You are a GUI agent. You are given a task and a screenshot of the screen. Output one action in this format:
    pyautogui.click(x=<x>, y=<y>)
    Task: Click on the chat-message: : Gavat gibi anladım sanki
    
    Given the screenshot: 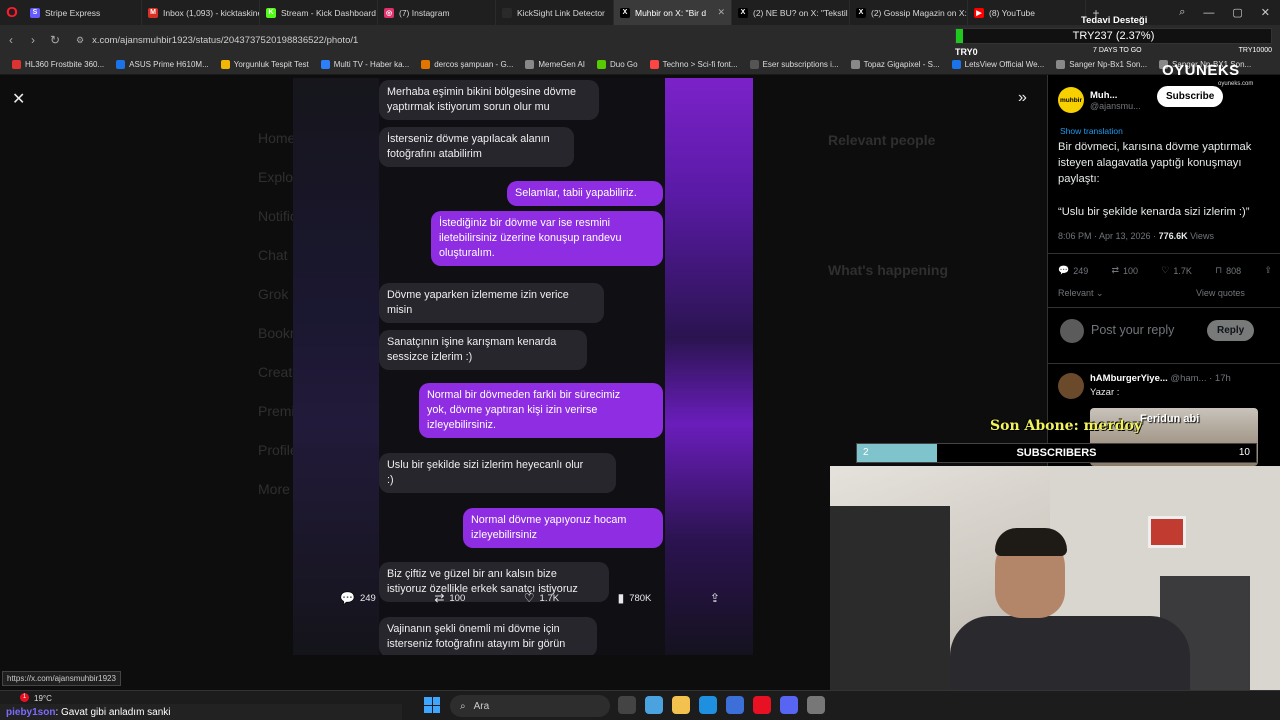 What is the action you would take?
    pyautogui.click(x=113, y=712)
    